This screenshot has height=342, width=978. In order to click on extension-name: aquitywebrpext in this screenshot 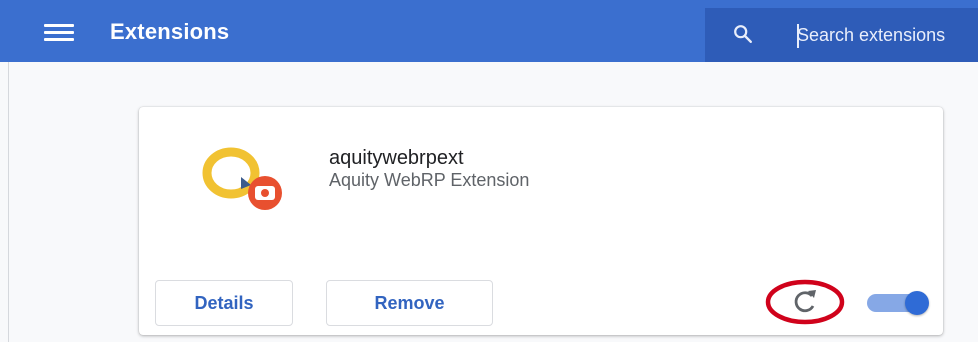, I will do `click(396, 158)`.